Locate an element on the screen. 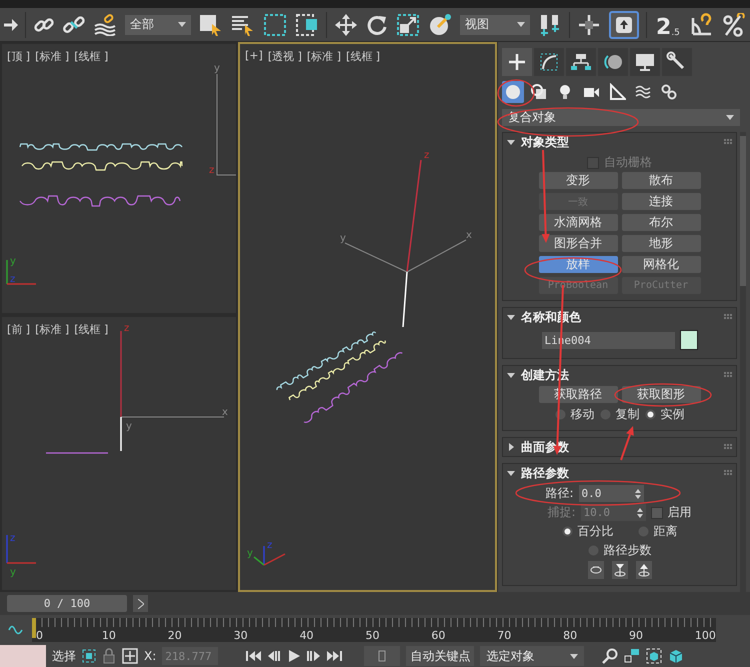 This screenshot has width=750, height=667. rollout-title: 对象类型 is located at coordinates (619, 142).